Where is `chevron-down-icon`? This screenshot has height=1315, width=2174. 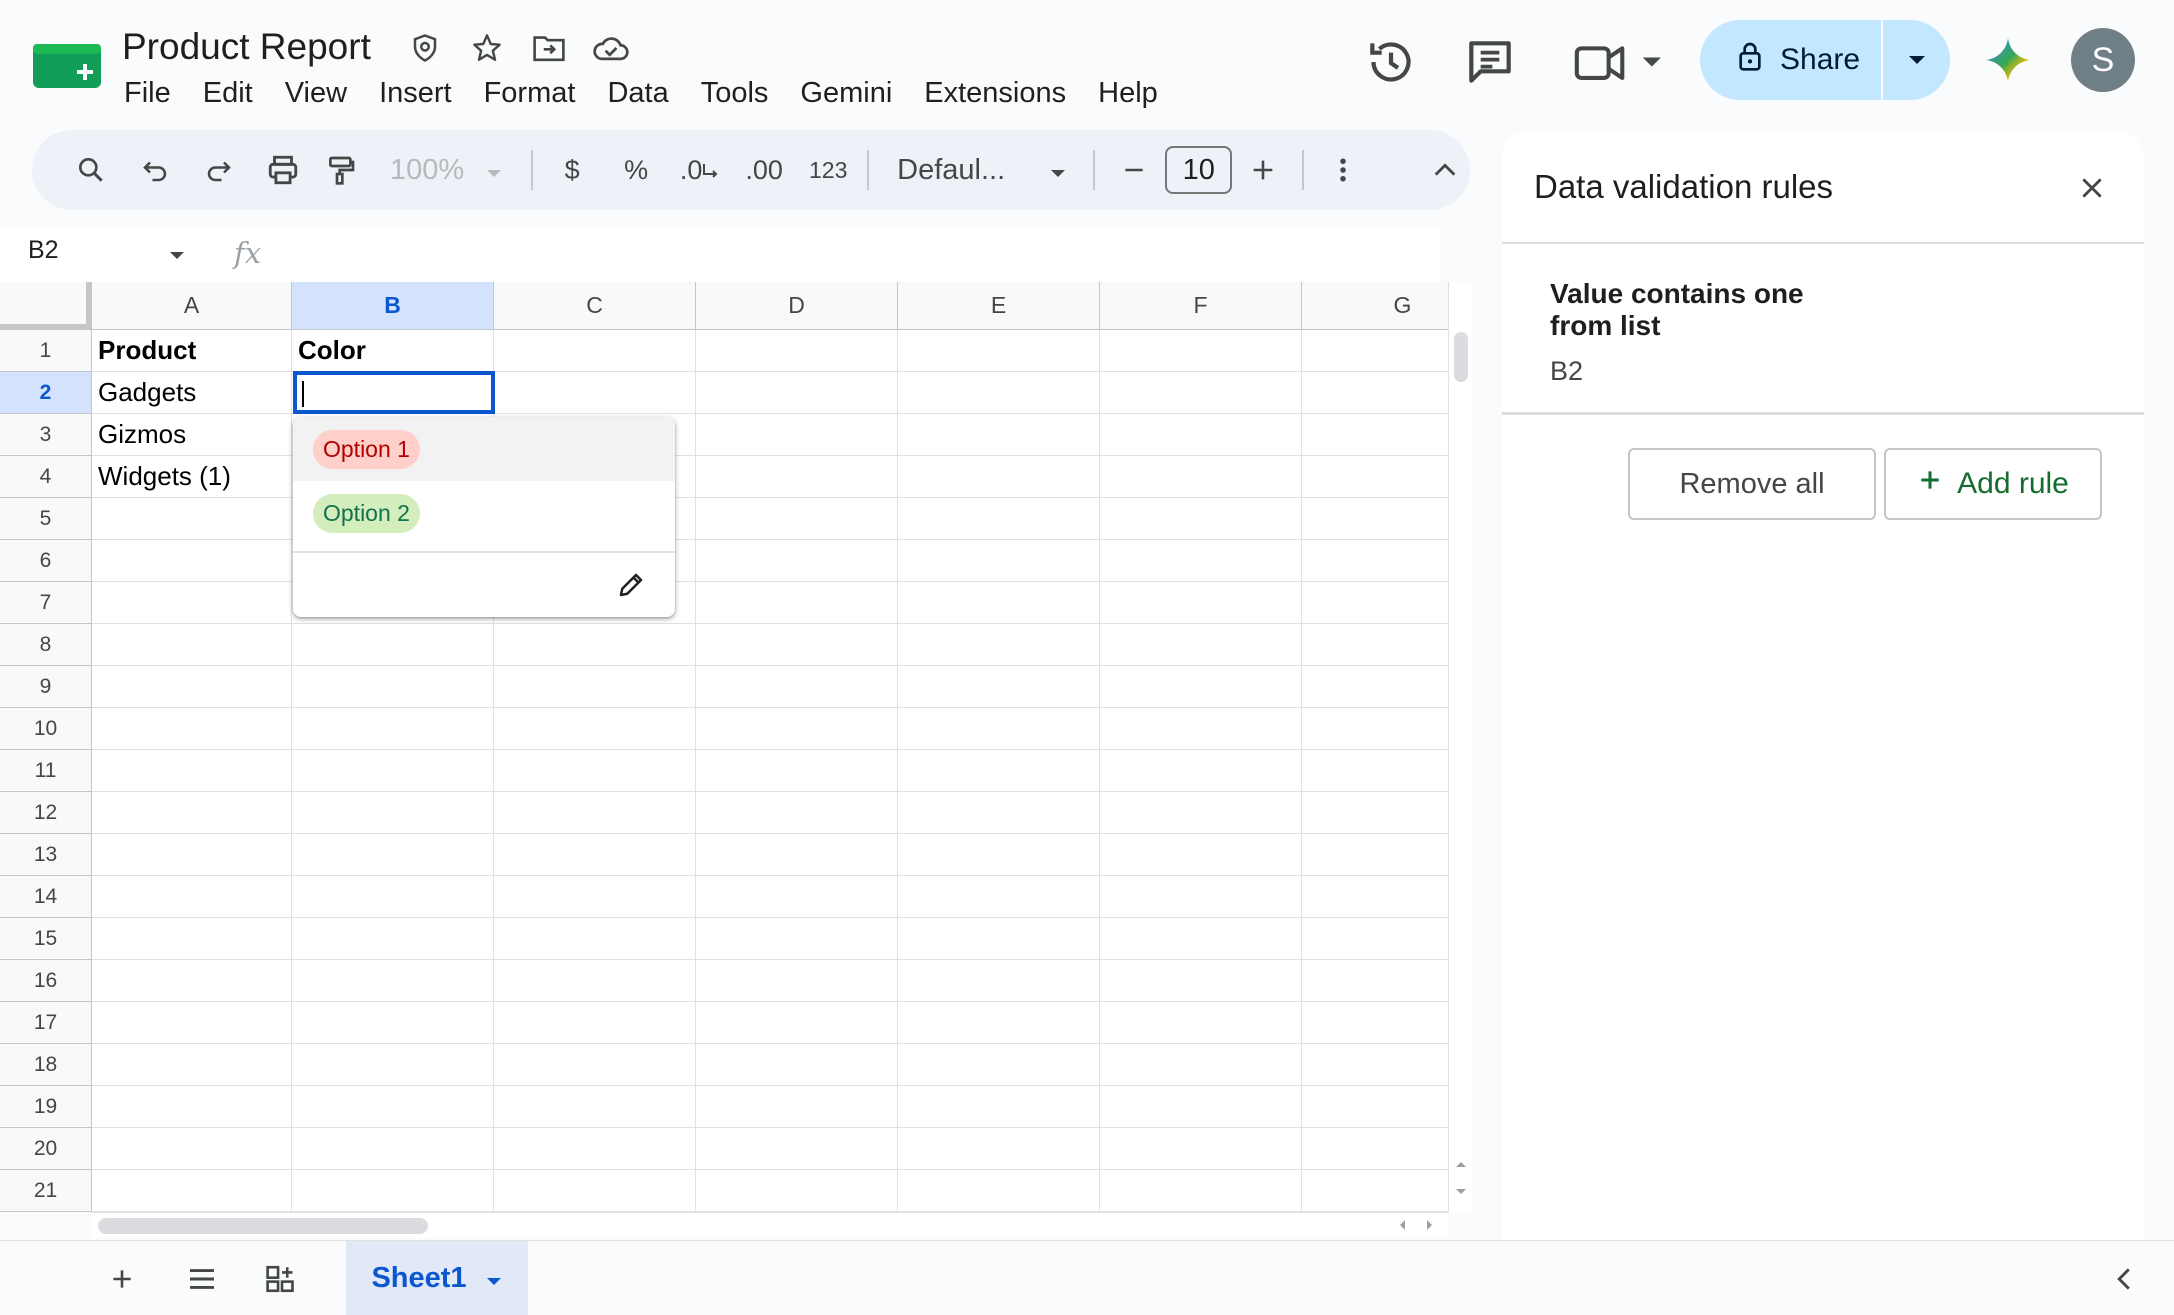
chevron-down-icon is located at coordinates (494, 1278).